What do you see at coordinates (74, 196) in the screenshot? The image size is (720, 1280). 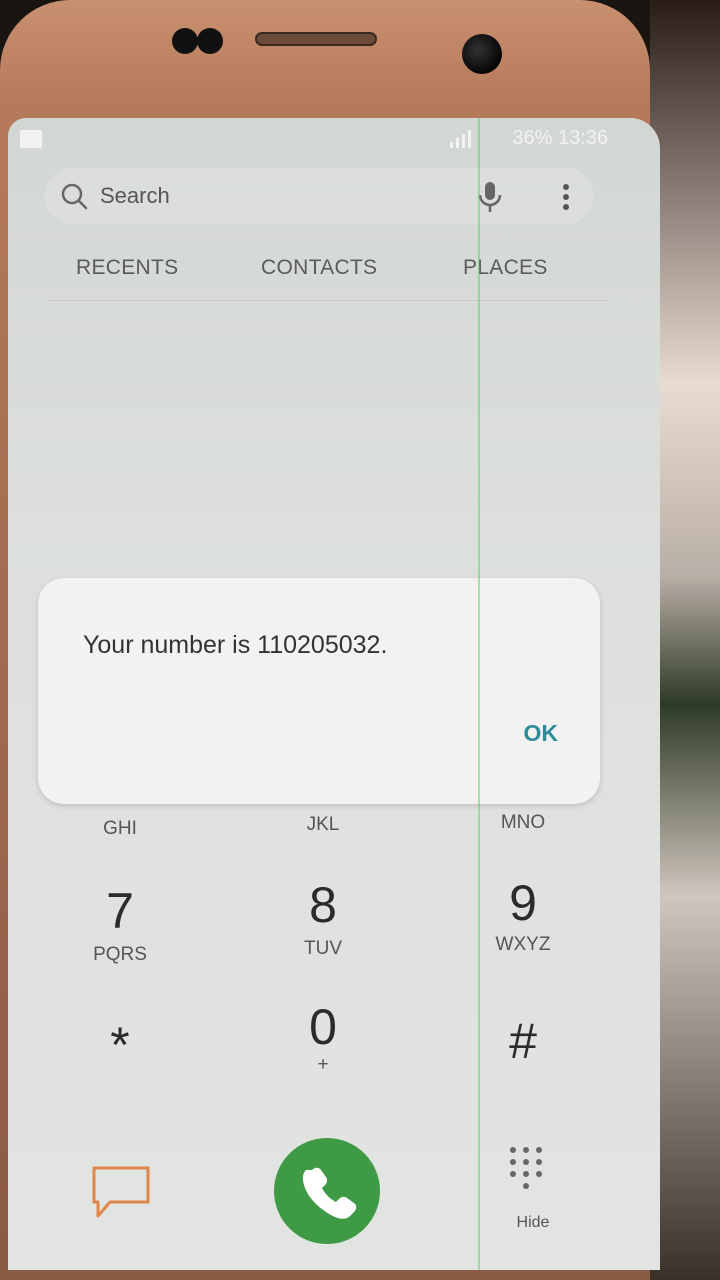 I see `search-icon` at bounding box center [74, 196].